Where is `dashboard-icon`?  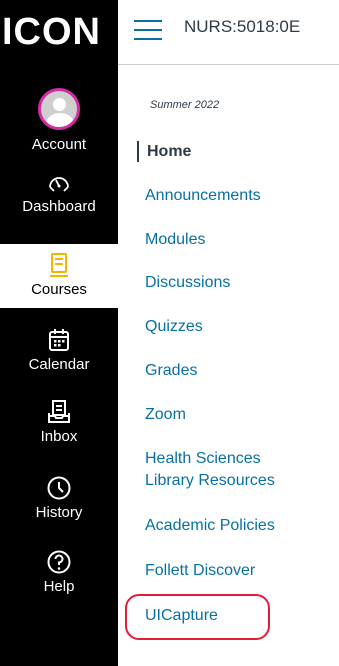
dashboard-icon is located at coordinates (59, 184).